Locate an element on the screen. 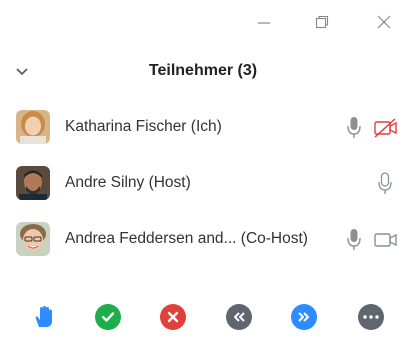 Image resolution: width=406 pixels, height=347 pixels. hand-icon is located at coordinates (43, 316).